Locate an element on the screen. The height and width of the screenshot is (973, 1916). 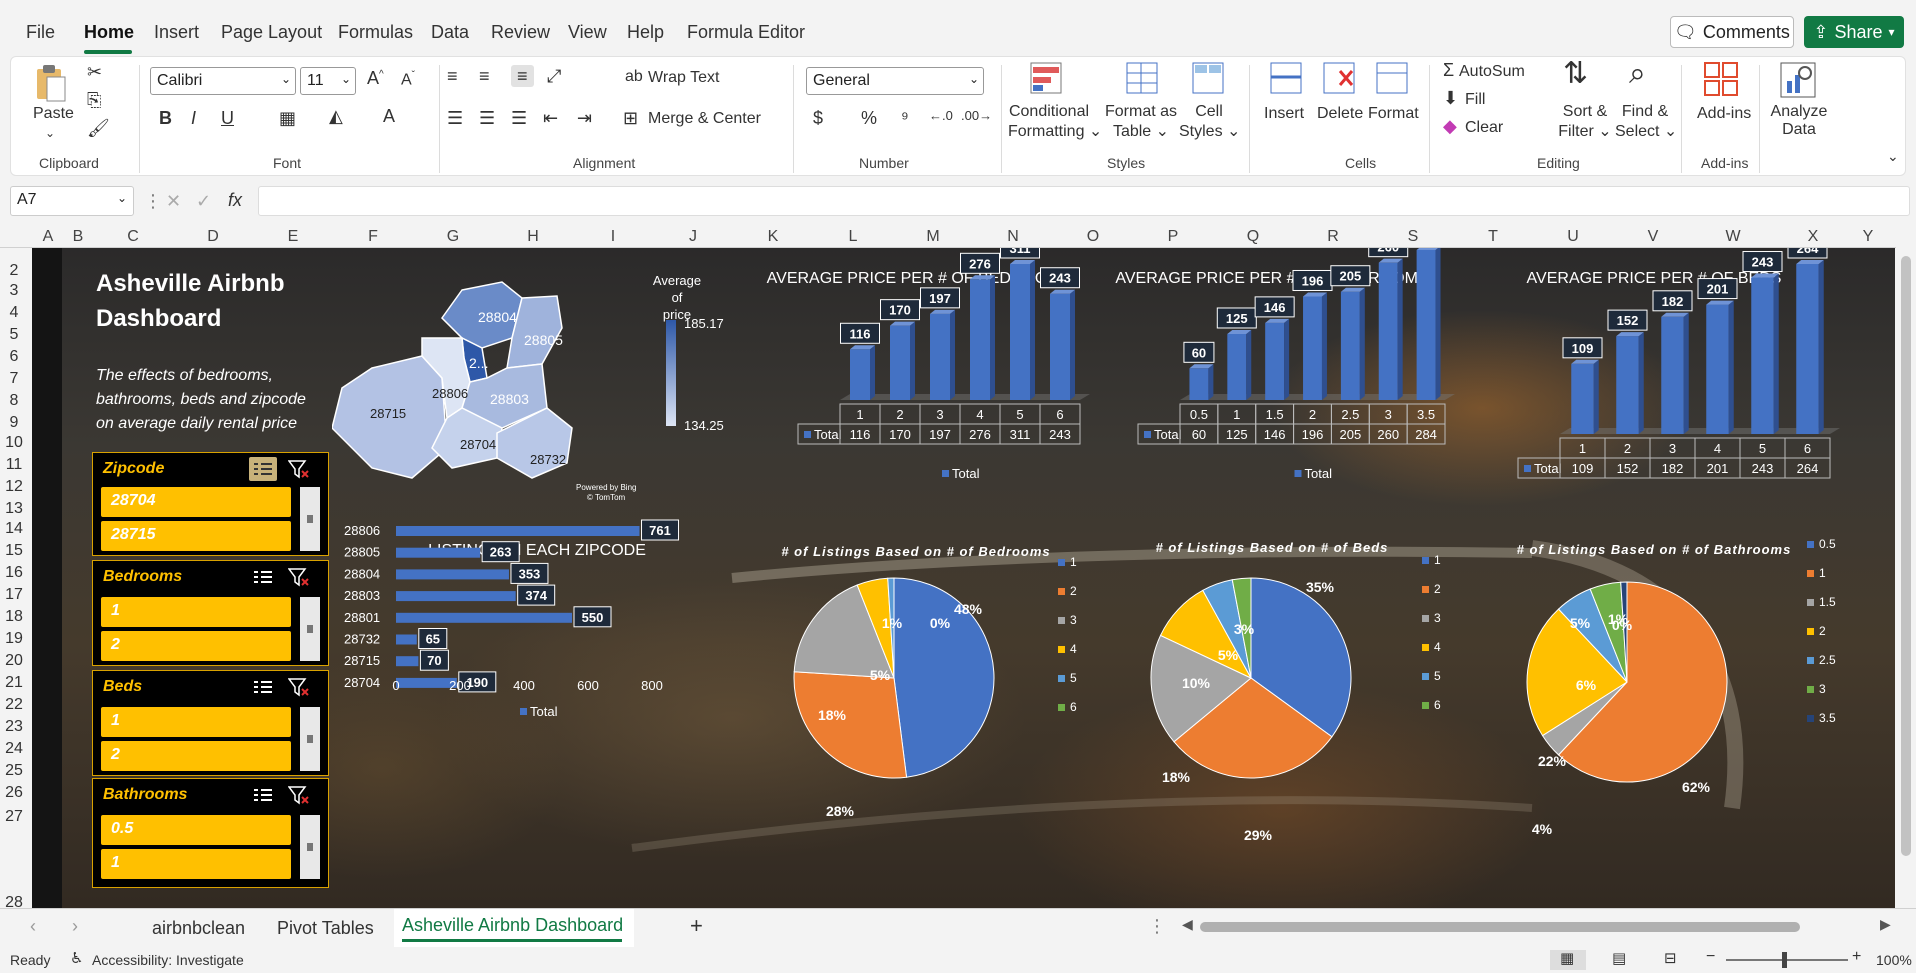
sheet-tab-active: Asheville Airbnb Dashboard is located at coordinates (514, 928).